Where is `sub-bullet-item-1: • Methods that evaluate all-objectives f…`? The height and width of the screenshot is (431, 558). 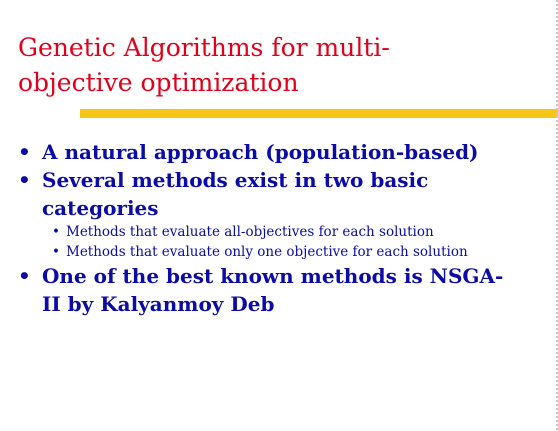
sub-bullet-item-1: • Methods that evaluate all-objectives f… is located at coordinates (298, 232).